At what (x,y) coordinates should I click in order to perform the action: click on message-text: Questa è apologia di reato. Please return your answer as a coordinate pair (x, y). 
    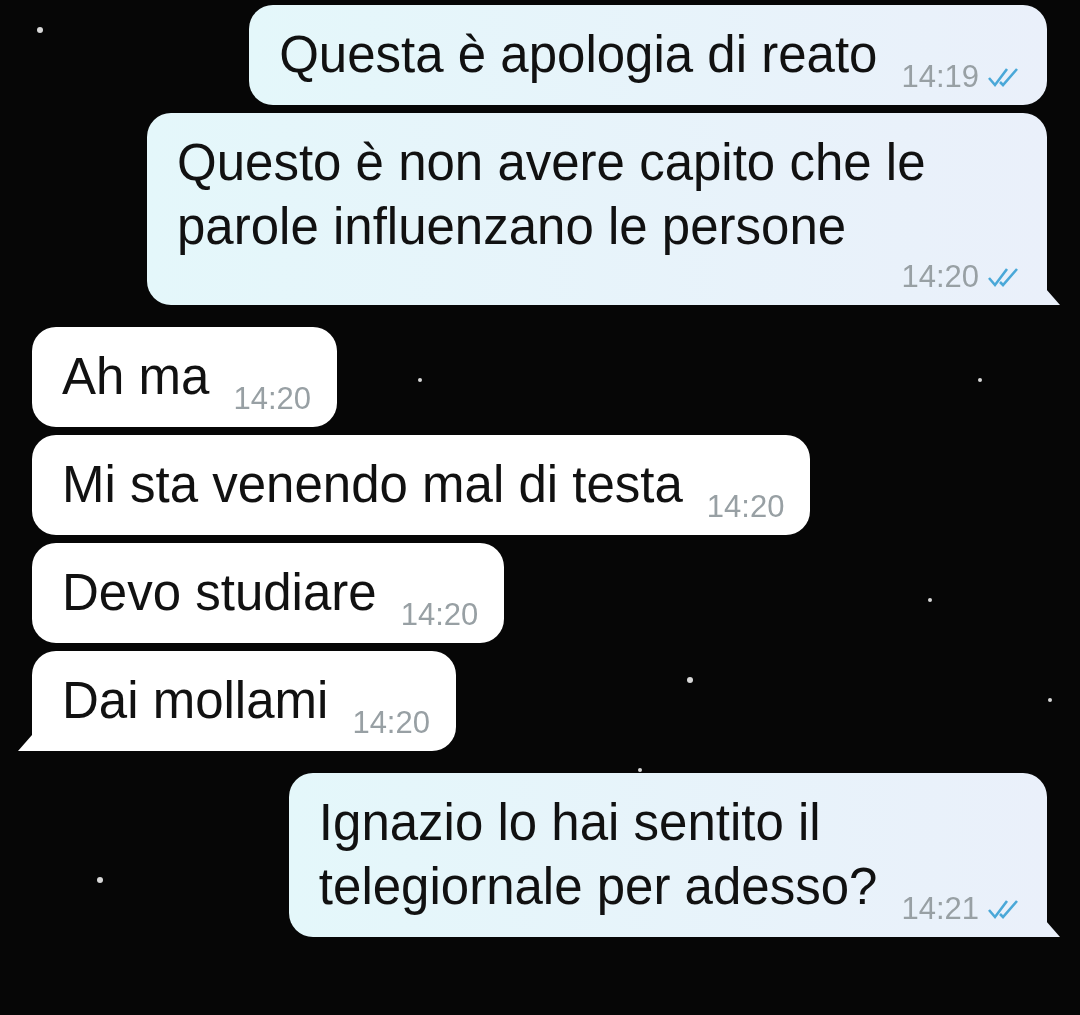
    Looking at the image, I should click on (578, 55).